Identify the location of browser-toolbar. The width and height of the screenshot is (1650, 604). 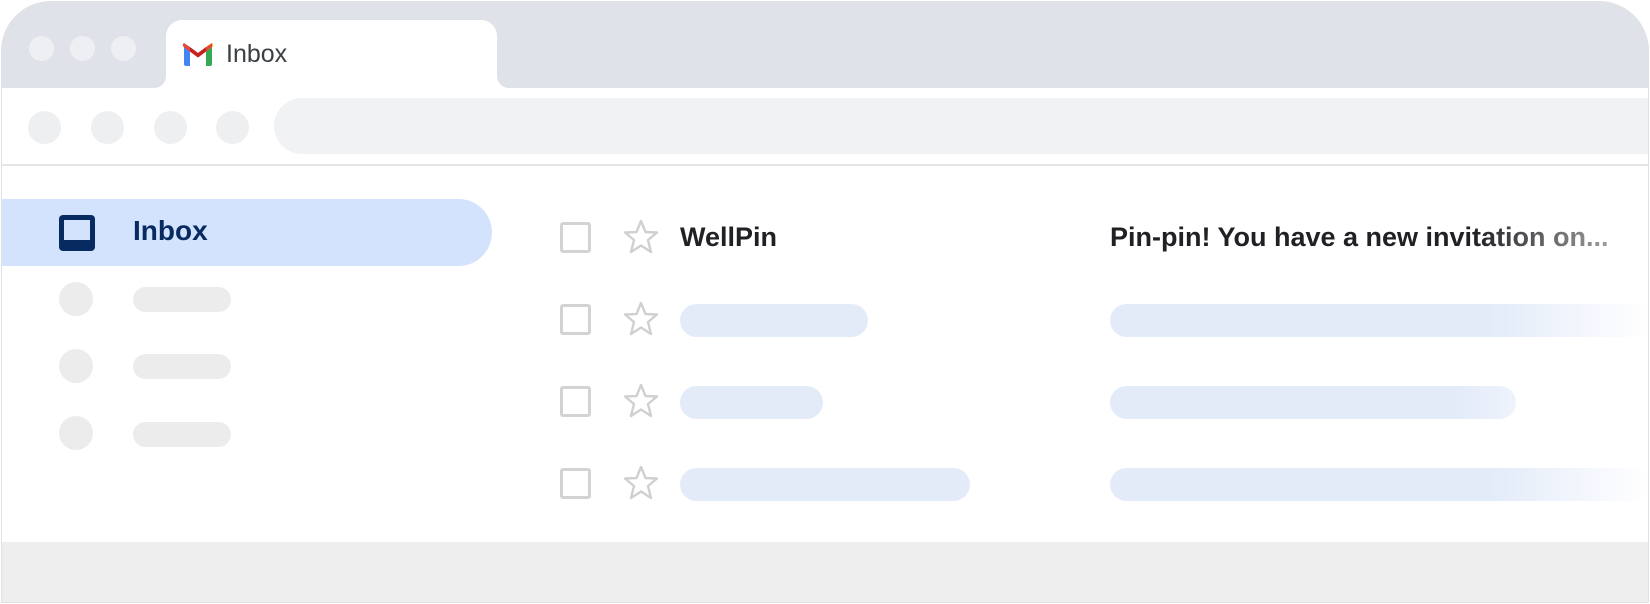
(825, 127).